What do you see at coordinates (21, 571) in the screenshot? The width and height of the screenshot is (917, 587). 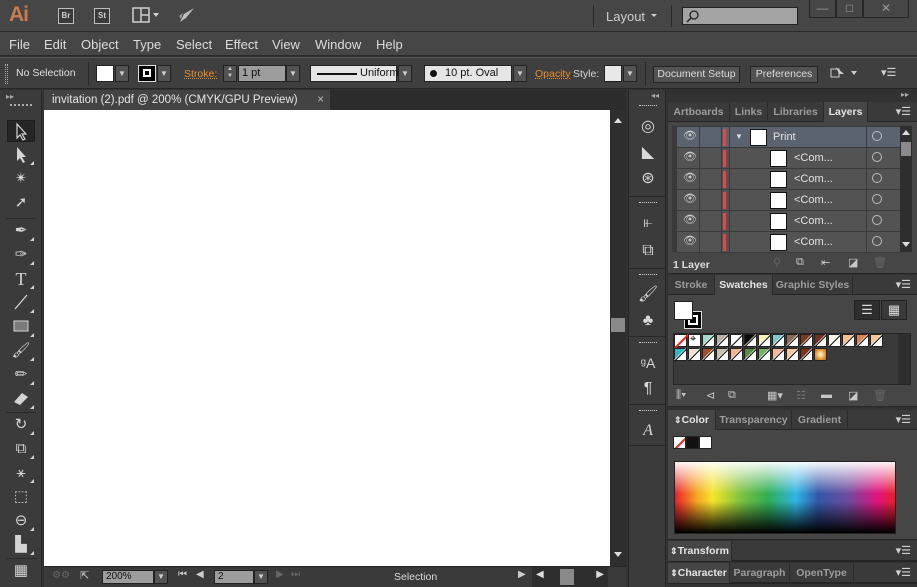 I see `mesh-tool: ▦` at bounding box center [21, 571].